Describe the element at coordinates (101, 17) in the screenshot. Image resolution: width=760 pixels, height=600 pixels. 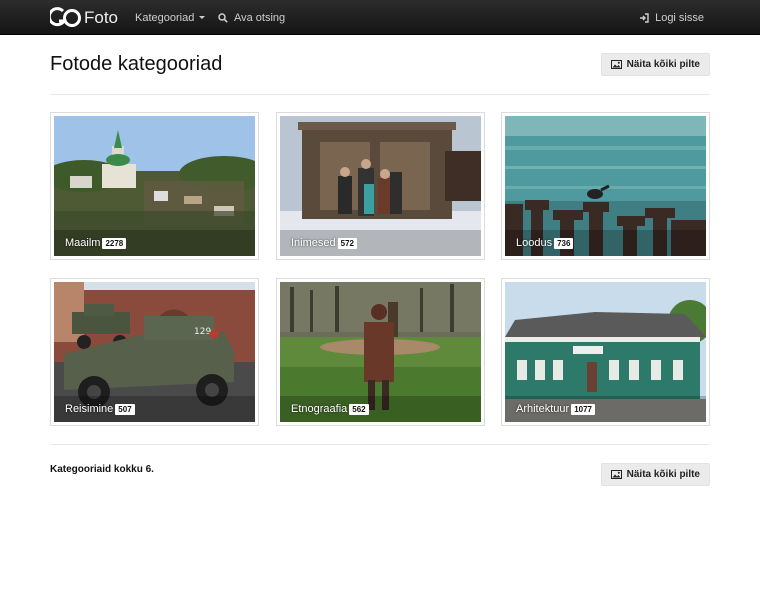
I see `brand-name: Foto` at that location.